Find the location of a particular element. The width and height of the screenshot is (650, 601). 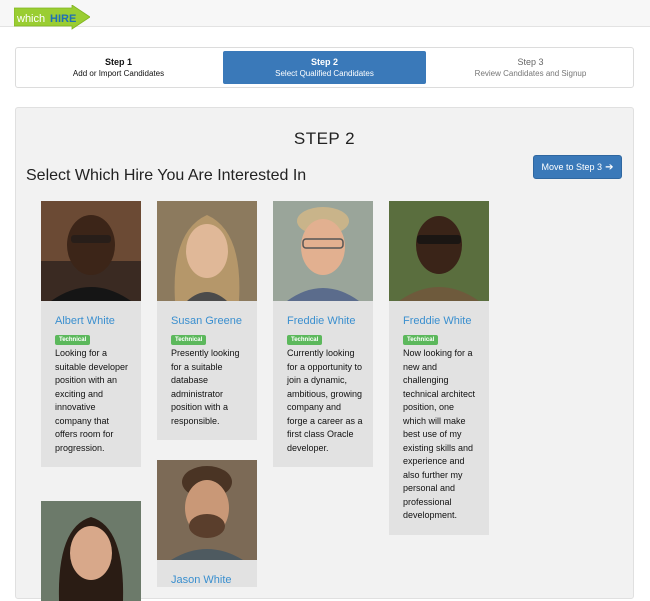

step-1-tab: Step 1 Add or Import Candidates is located at coordinates (118, 67).